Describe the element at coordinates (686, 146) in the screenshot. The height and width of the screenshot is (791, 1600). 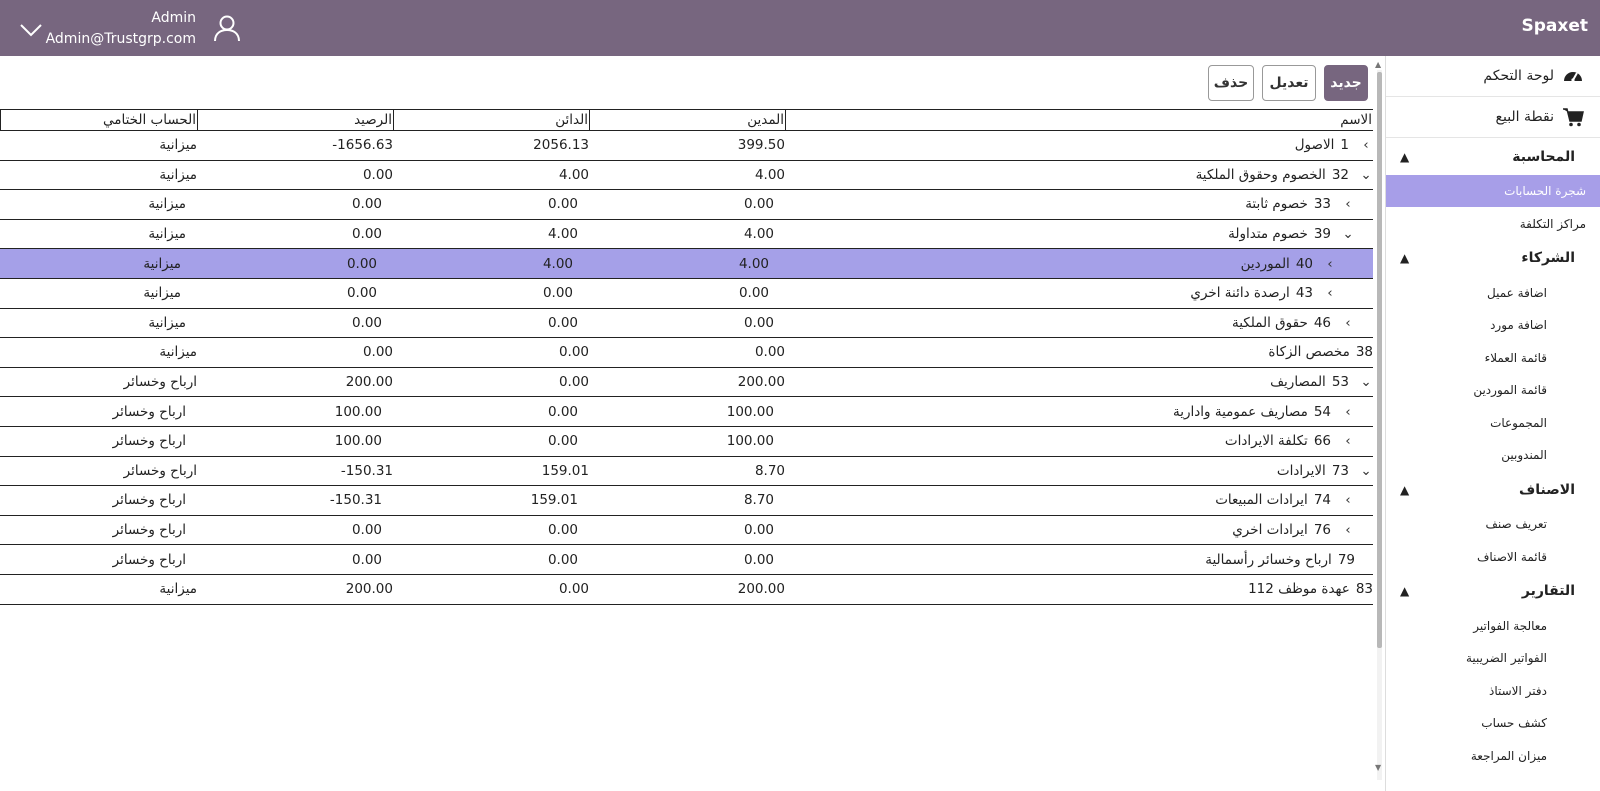
I see `table-row: › 1 الاصول 399.50 2056.13 -1656.63 ميزانية` at that location.